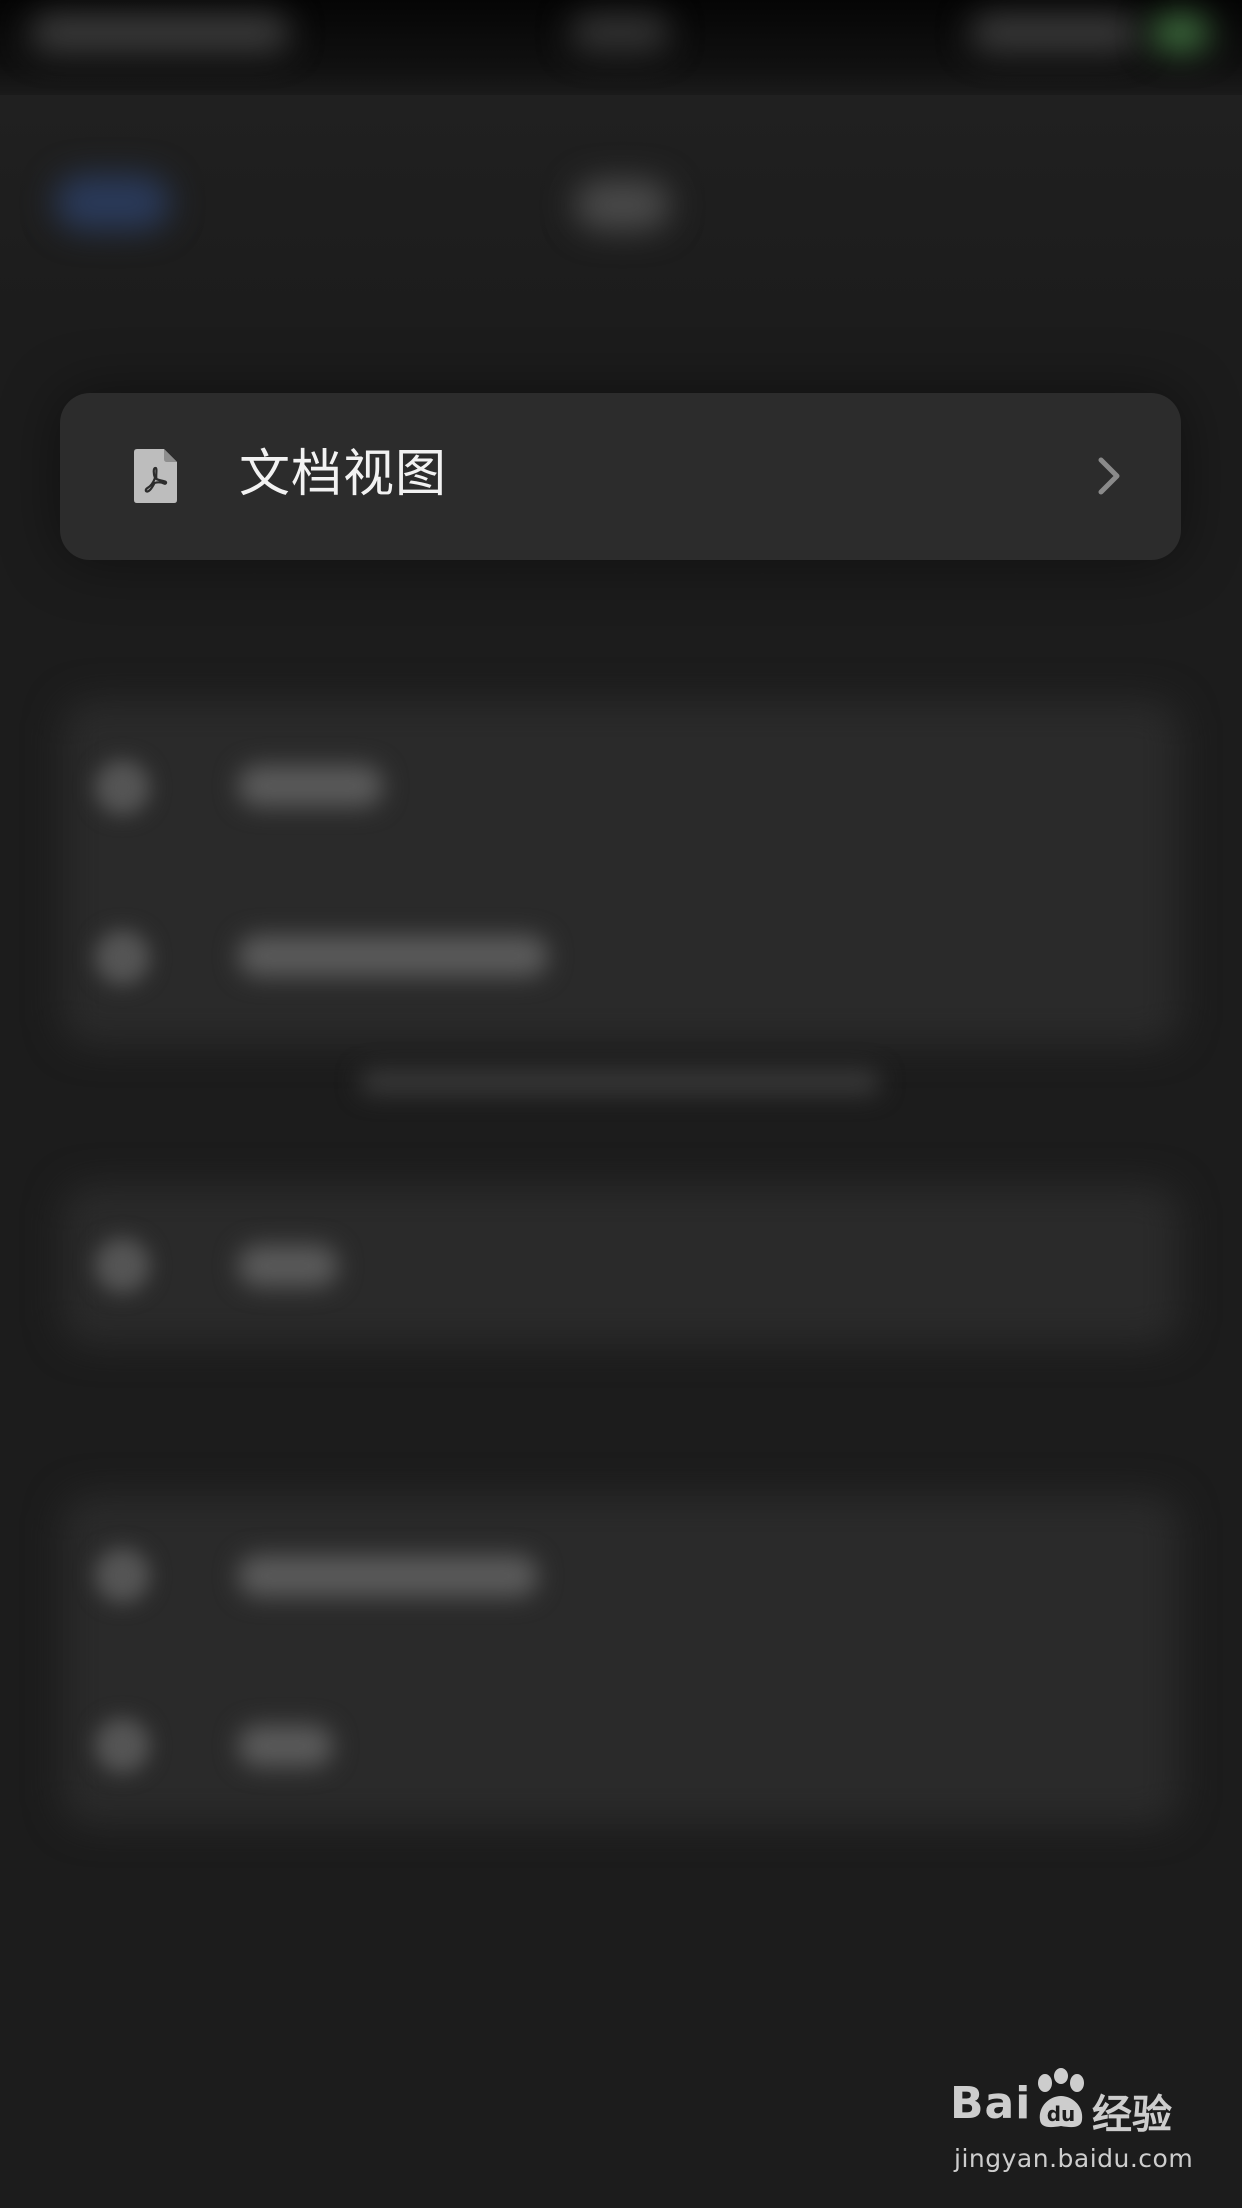 The width and height of the screenshot is (1242, 2208). What do you see at coordinates (620, 476) in the screenshot?
I see `document-view-menu-item: 文档视图` at bounding box center [620, 476].